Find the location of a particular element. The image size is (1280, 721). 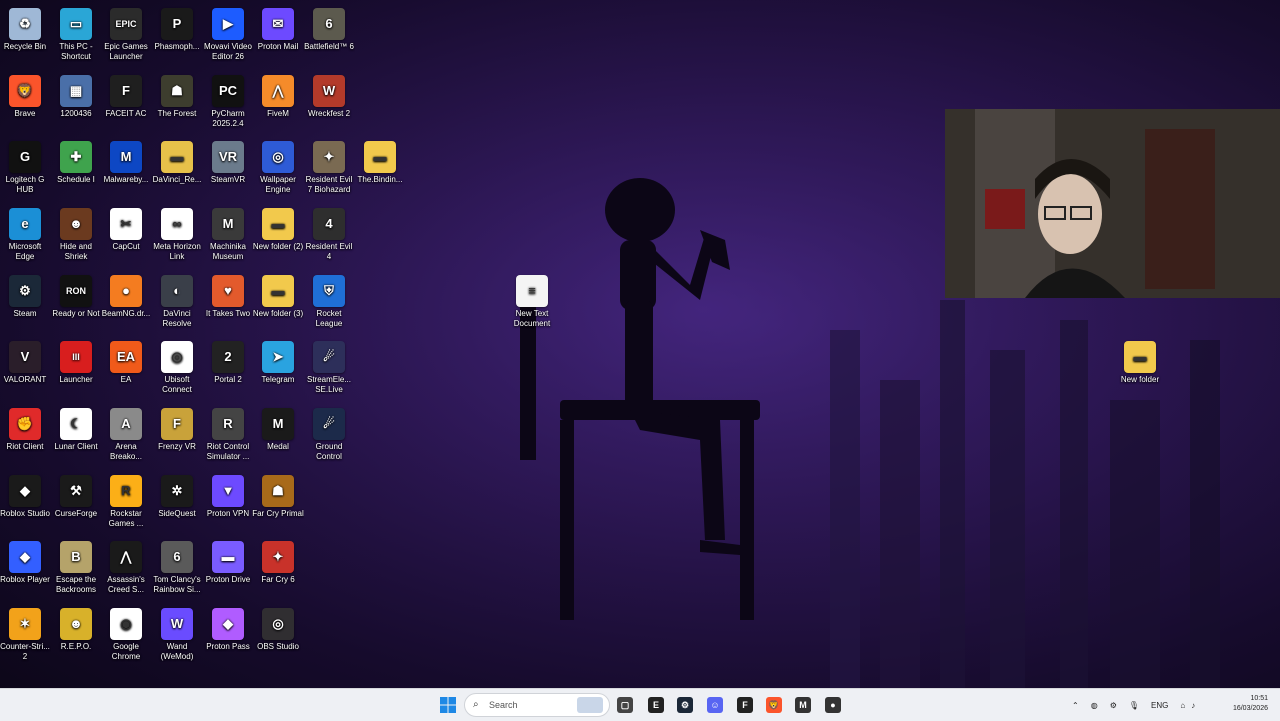

clock: 10:51 16/03/2026 is located at coordinates (1250, 704).